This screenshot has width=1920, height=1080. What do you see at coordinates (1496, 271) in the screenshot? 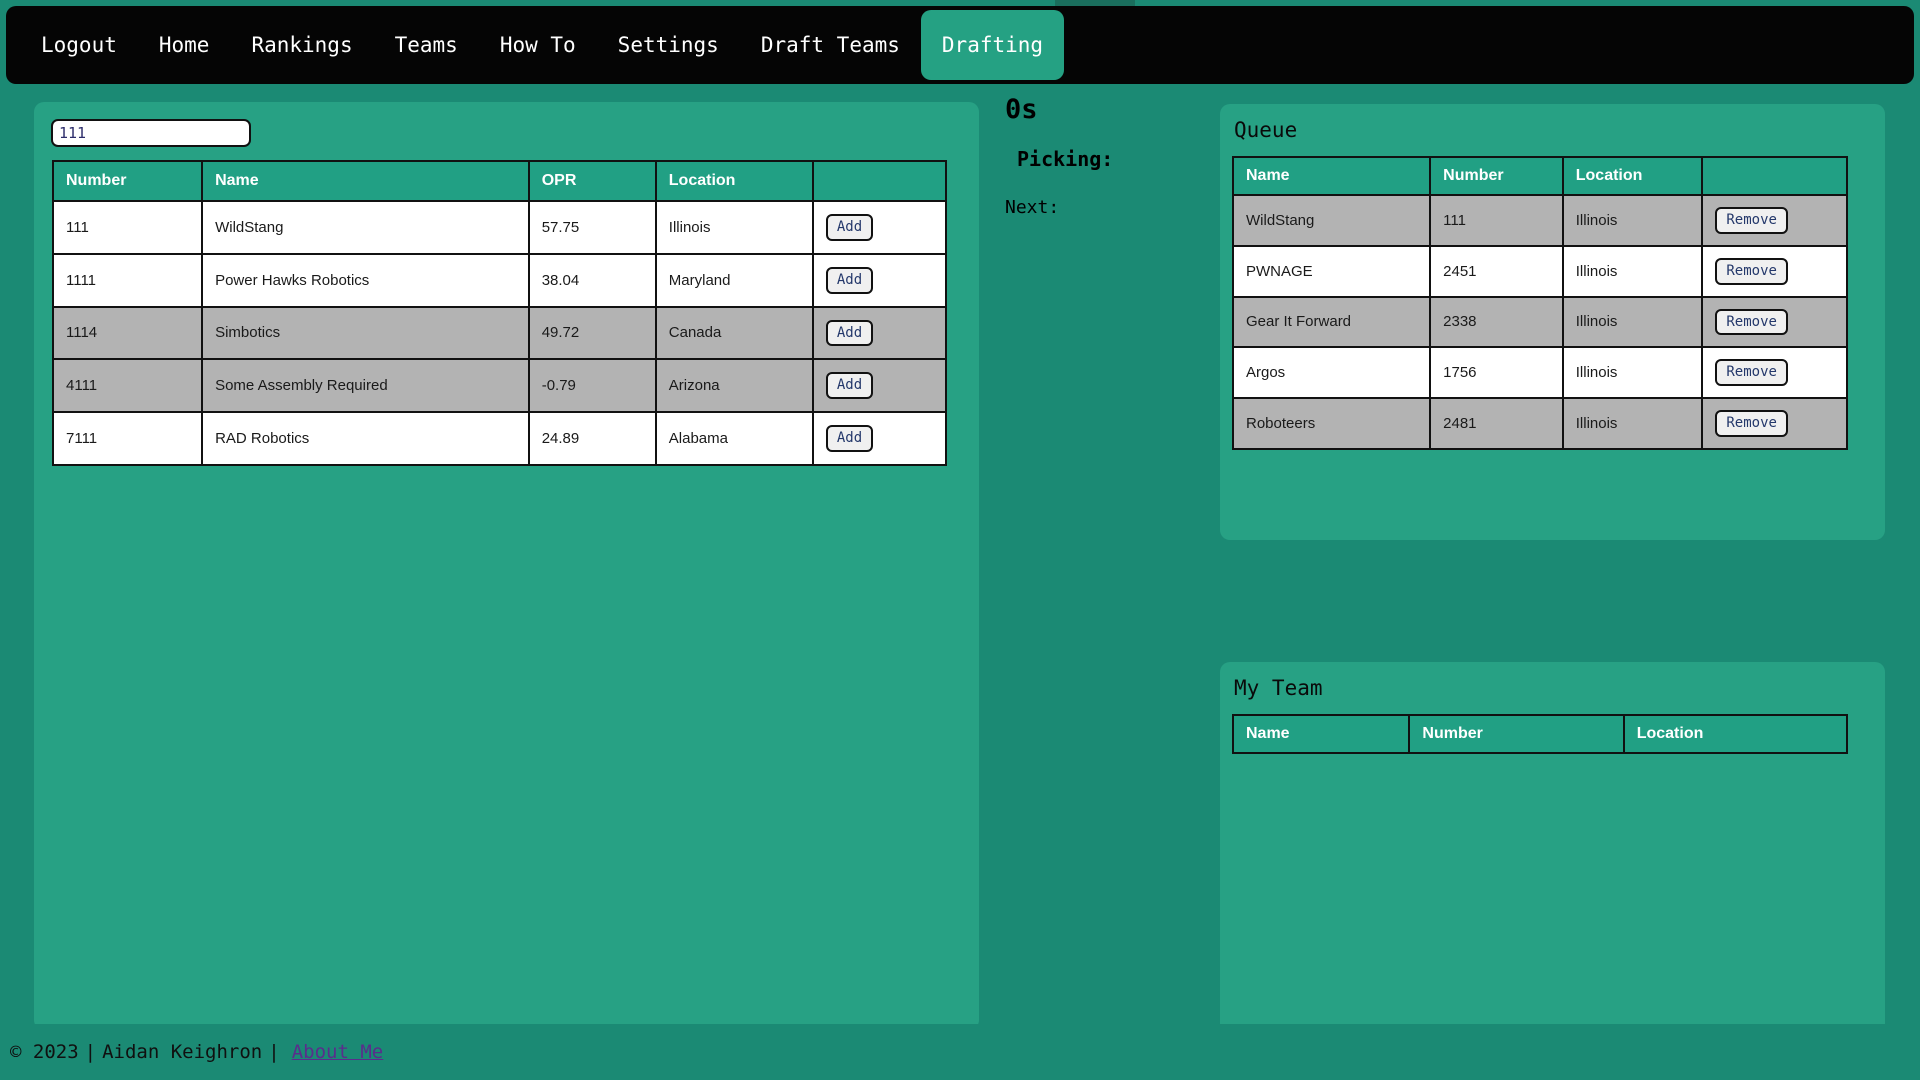
I see `queue-cell-number: 2451` at bounding box center [1496, 271].